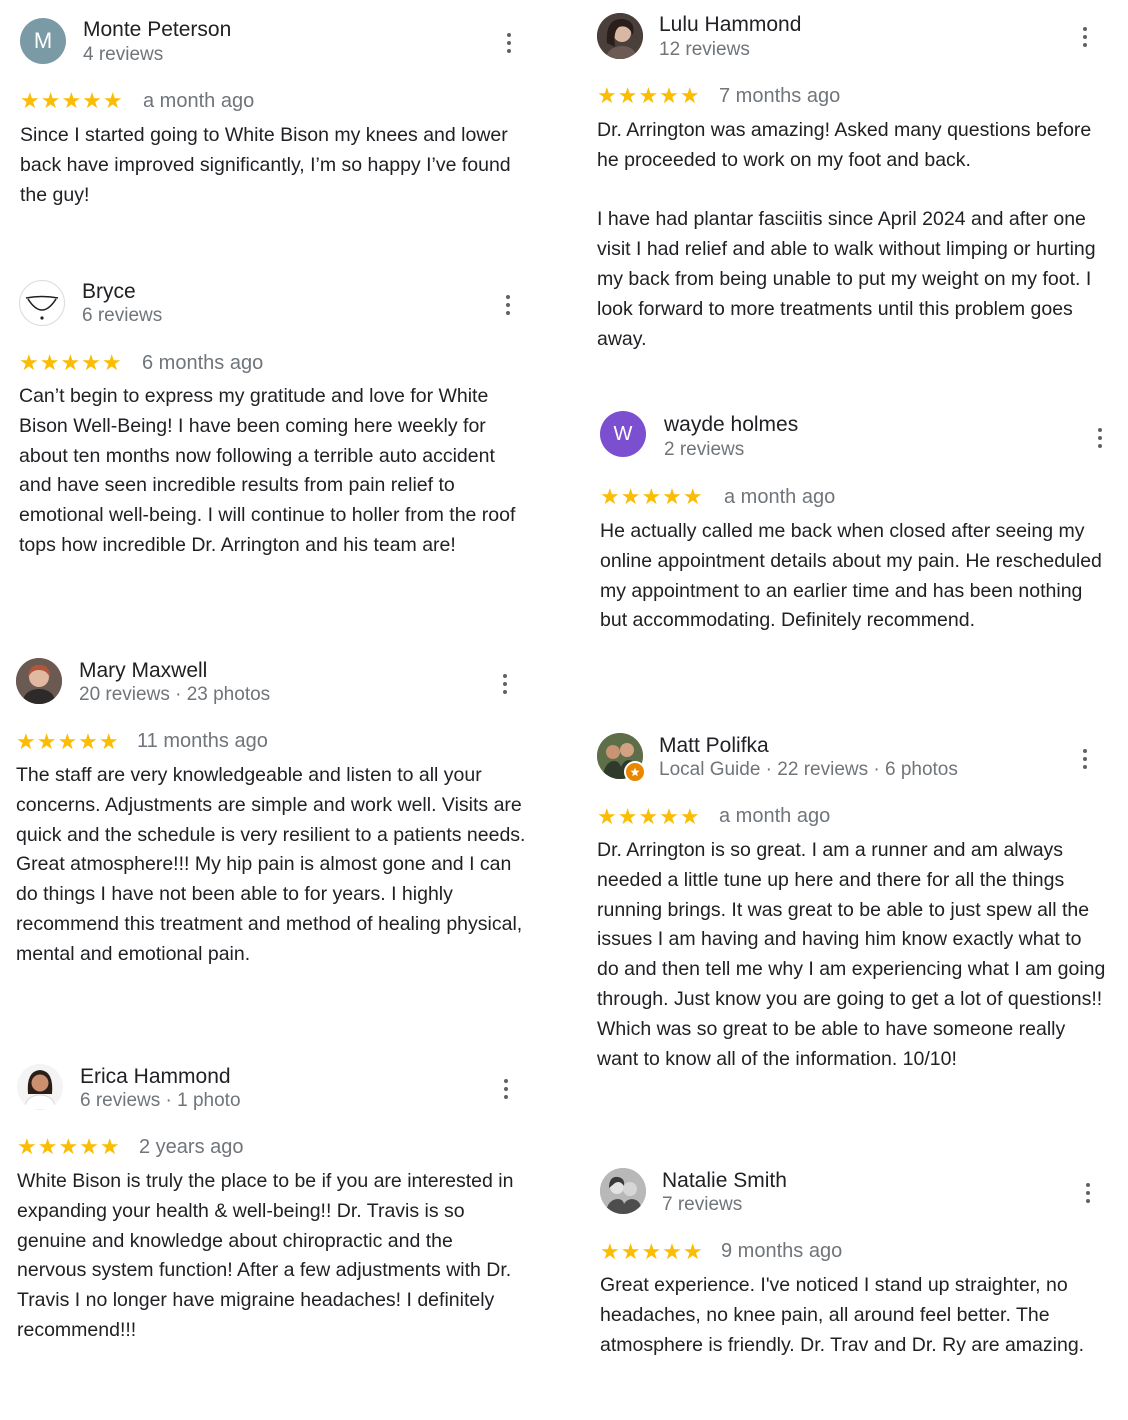  I want to click on reviewer-name: wayde holmes, so click(731, 425).